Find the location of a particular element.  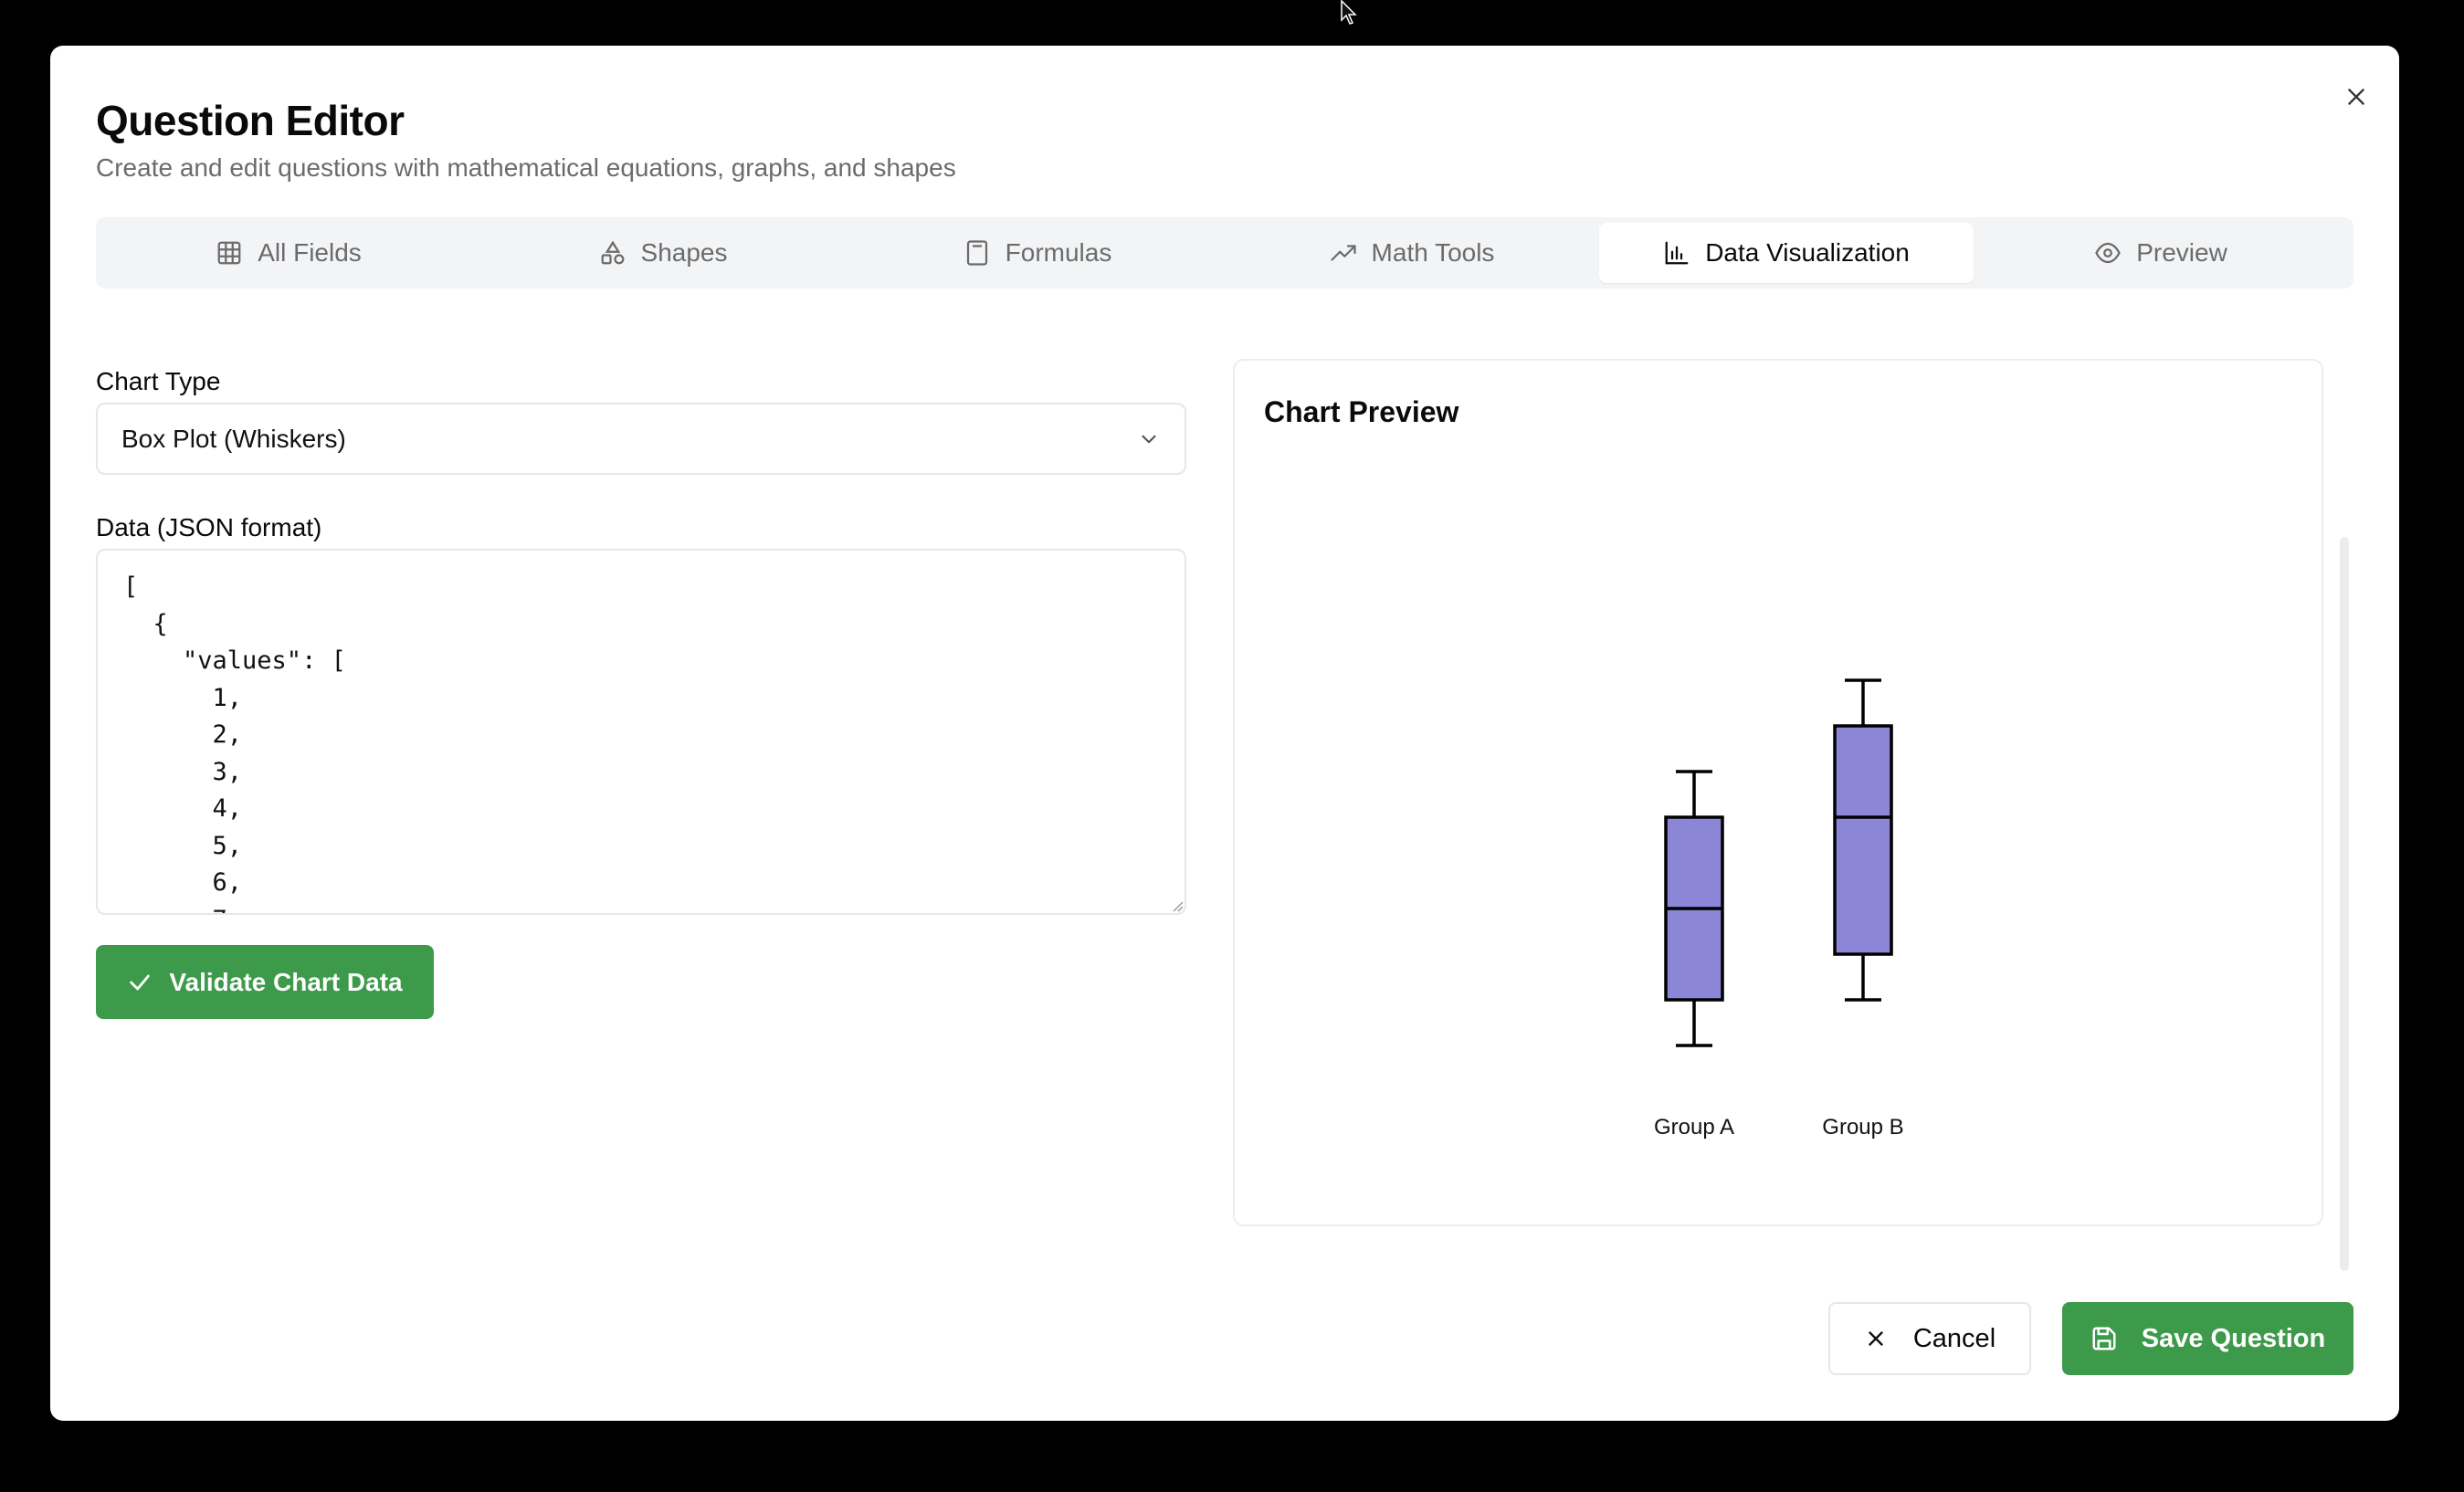

tab-preview: Preview is located at coordinates (2161, 253).